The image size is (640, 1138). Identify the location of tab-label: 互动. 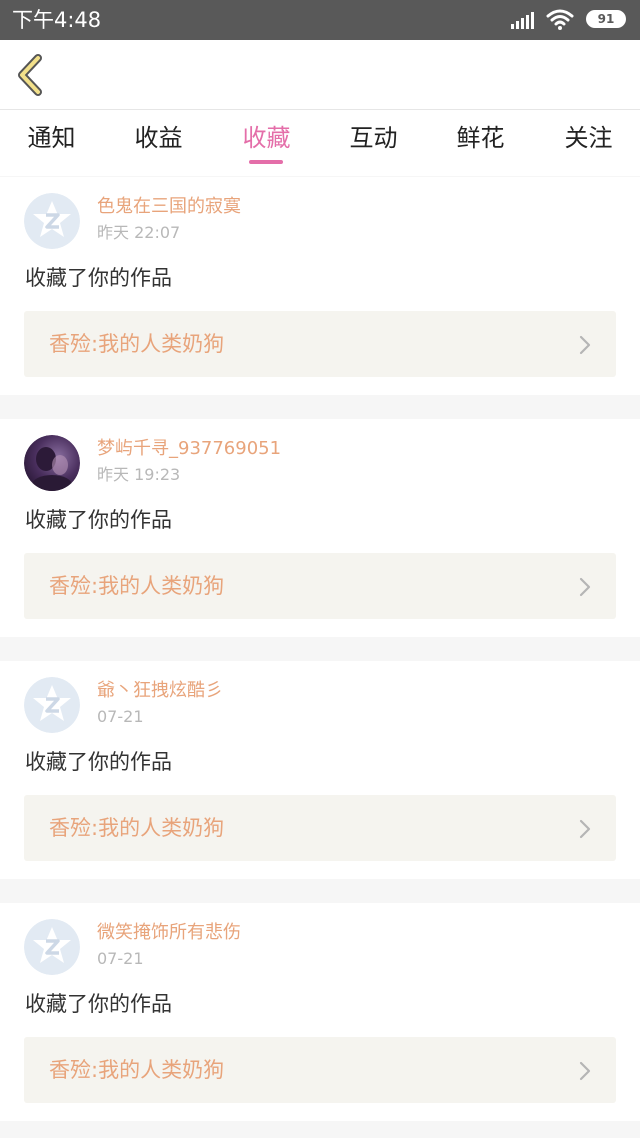
(373, 138).